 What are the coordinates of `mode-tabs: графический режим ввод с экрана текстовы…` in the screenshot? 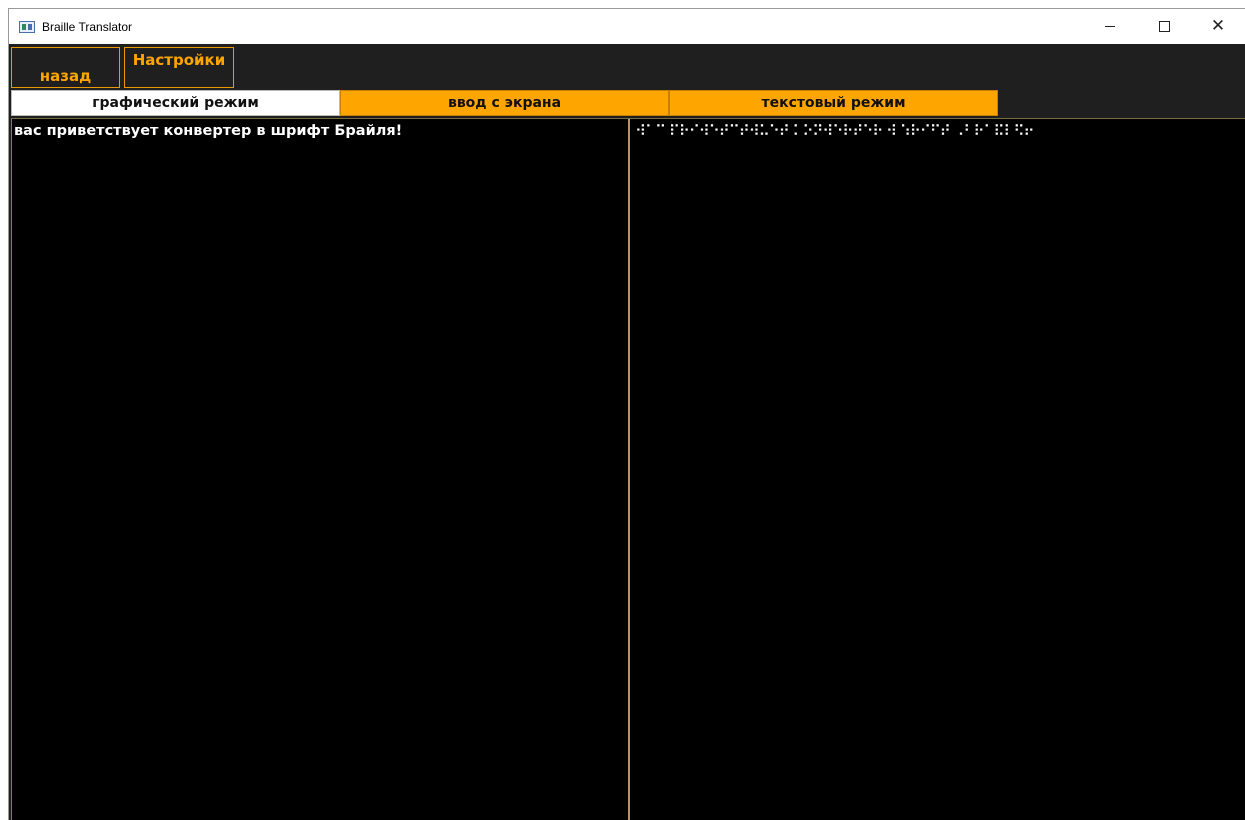 It's located at (504, 103).